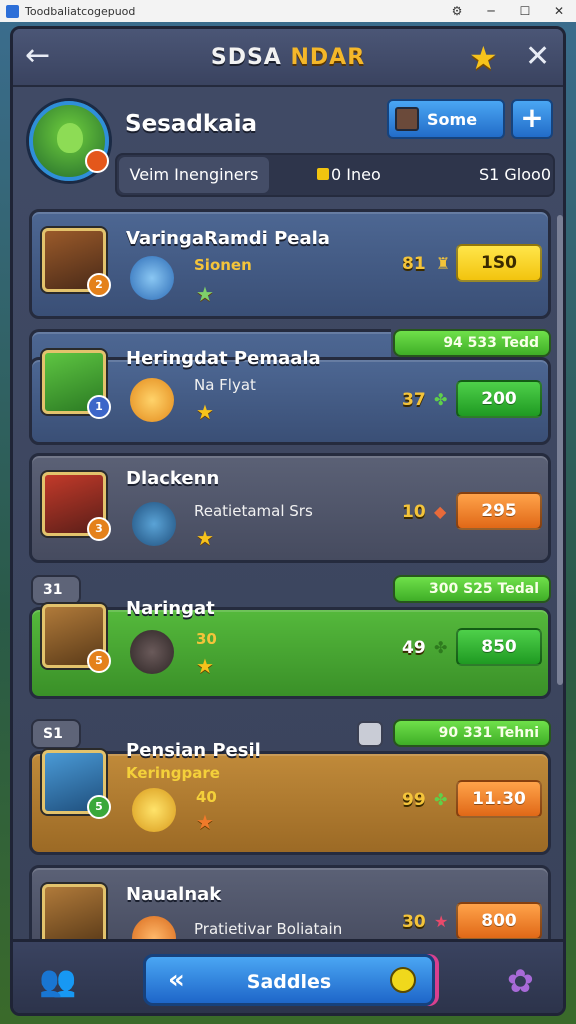  Describe the element at coordinates (457, 11) in the screenshot. I see `settings-gear-icon: ⚙` at that location.